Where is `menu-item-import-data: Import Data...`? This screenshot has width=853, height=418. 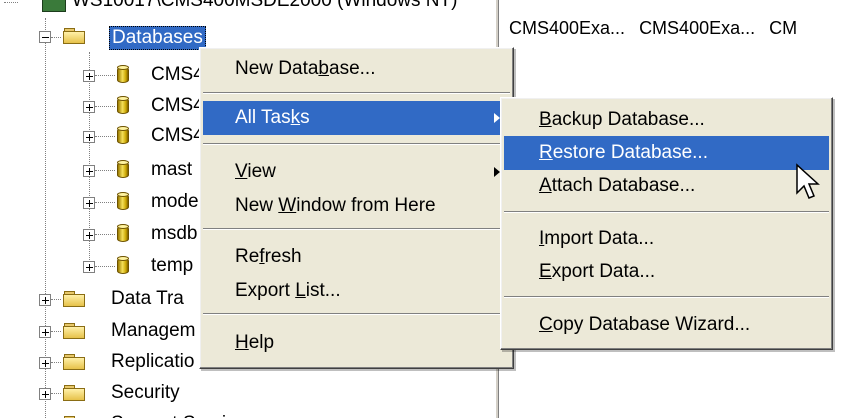
menu-item-import-data: Import Data... is located at coordinates (666, 239).